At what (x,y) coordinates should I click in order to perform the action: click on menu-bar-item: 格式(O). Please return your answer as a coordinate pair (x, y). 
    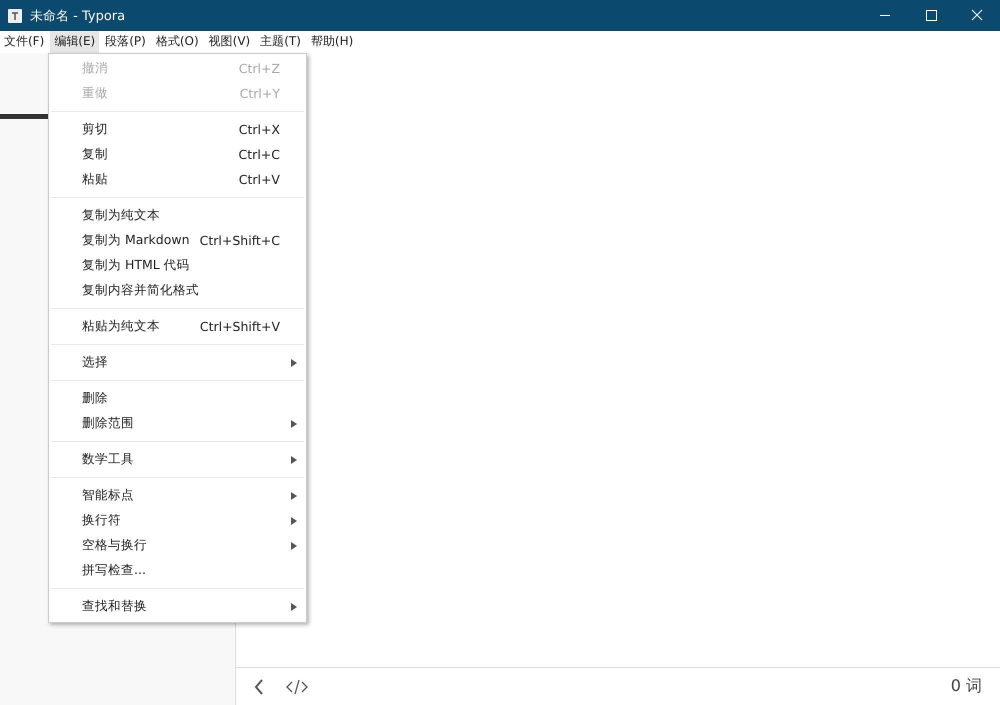
    Looking at the image, I should click on (177, 42).